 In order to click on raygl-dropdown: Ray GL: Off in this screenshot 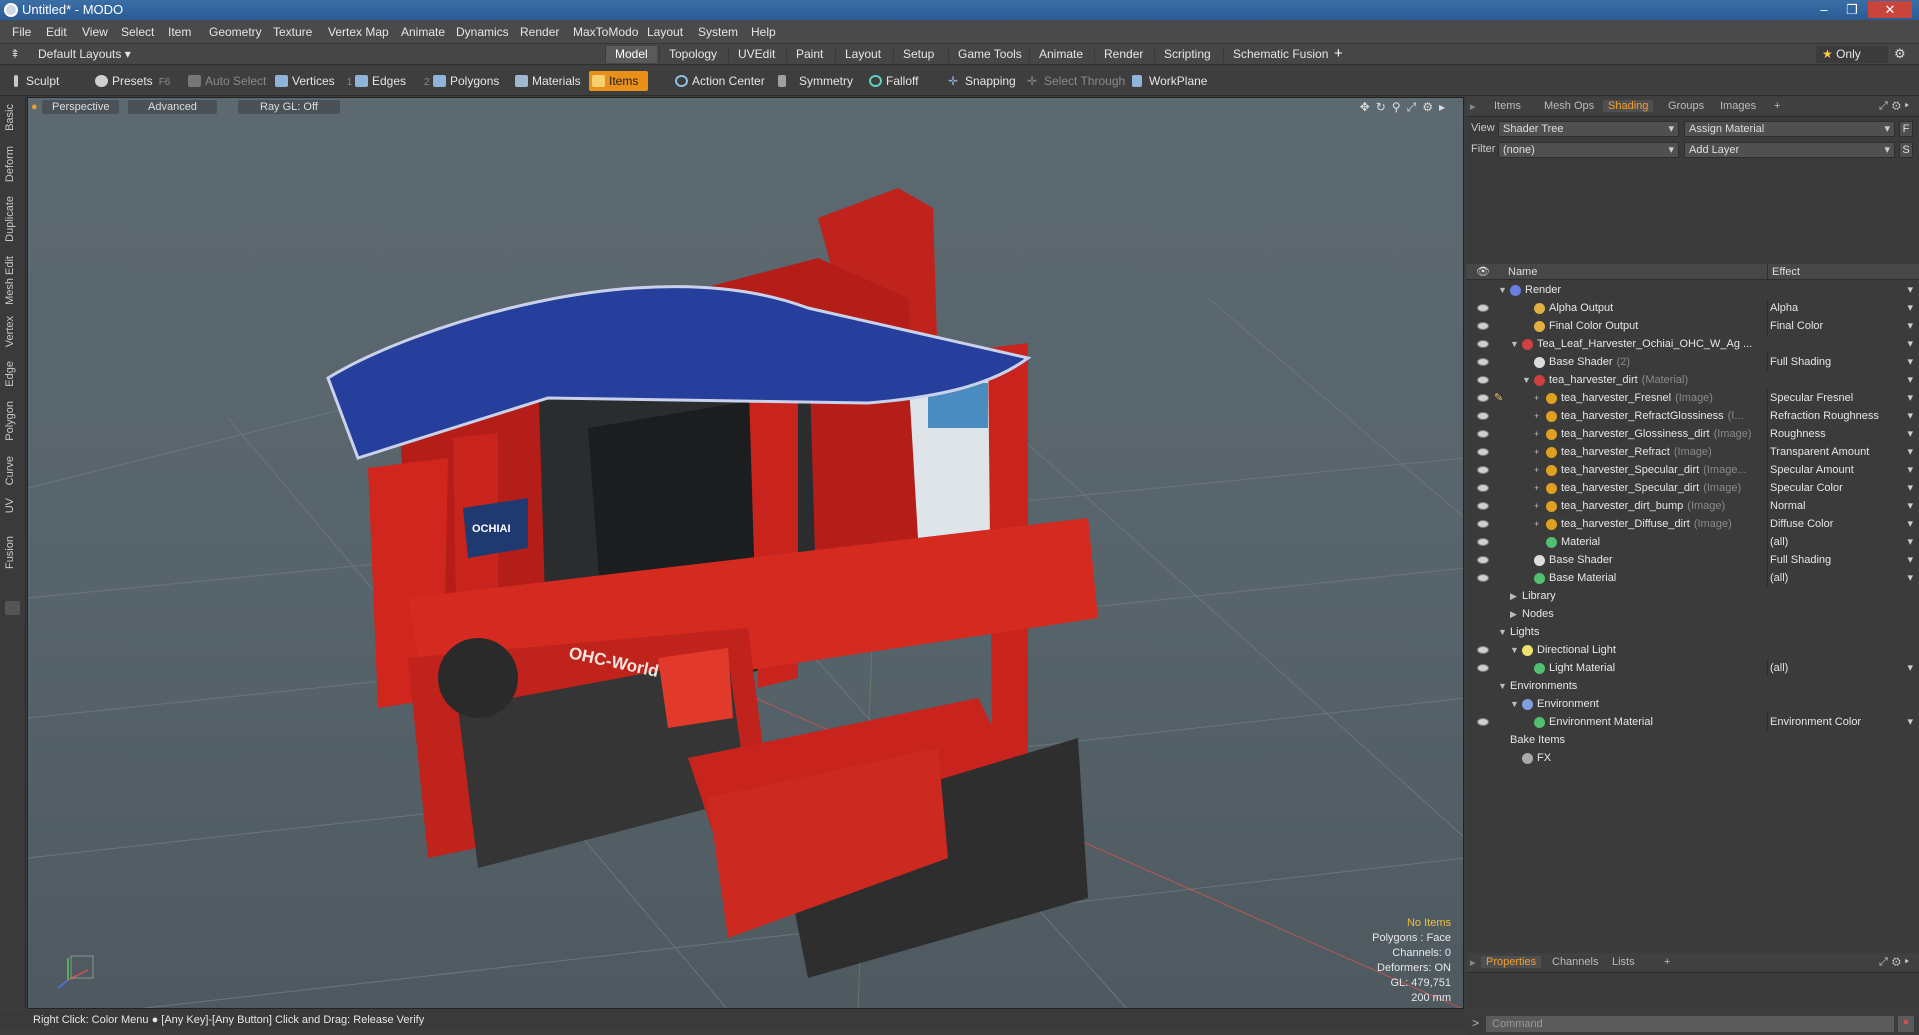, I will do `click(289, 107)`.